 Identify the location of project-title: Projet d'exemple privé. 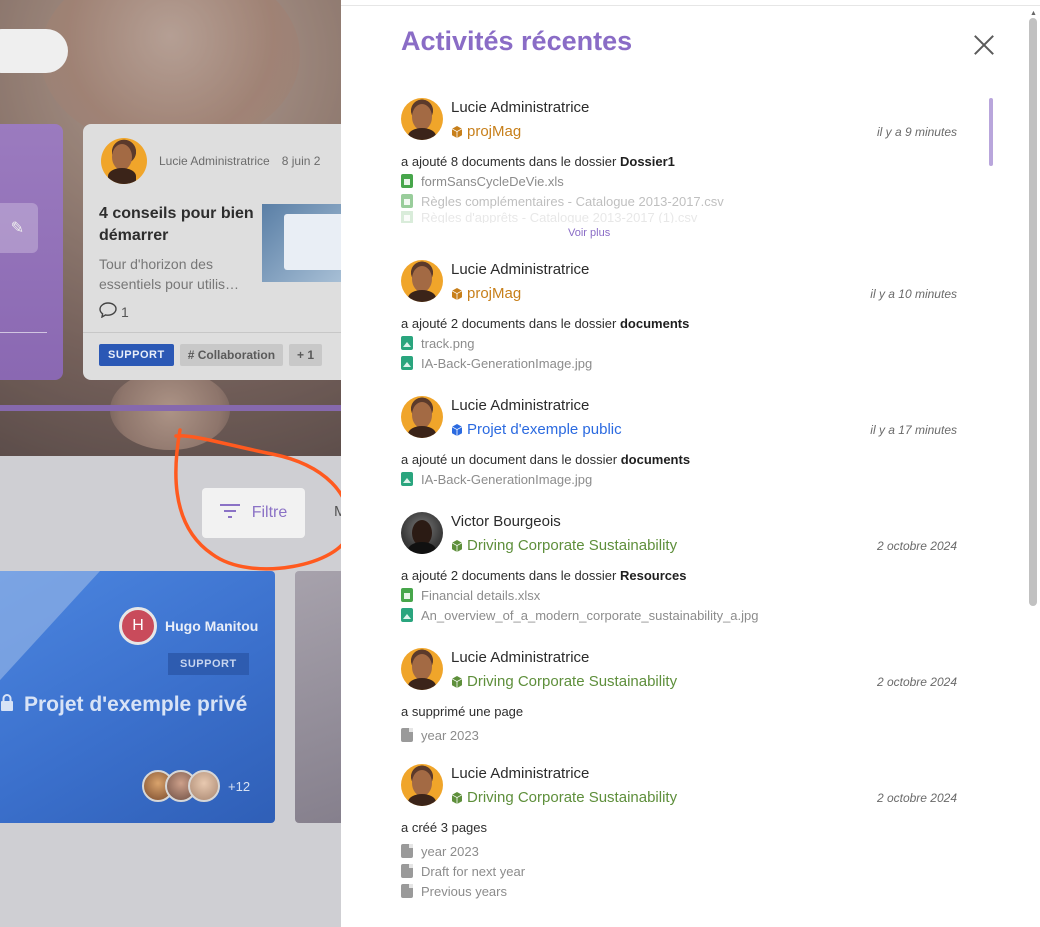
(123, 705).